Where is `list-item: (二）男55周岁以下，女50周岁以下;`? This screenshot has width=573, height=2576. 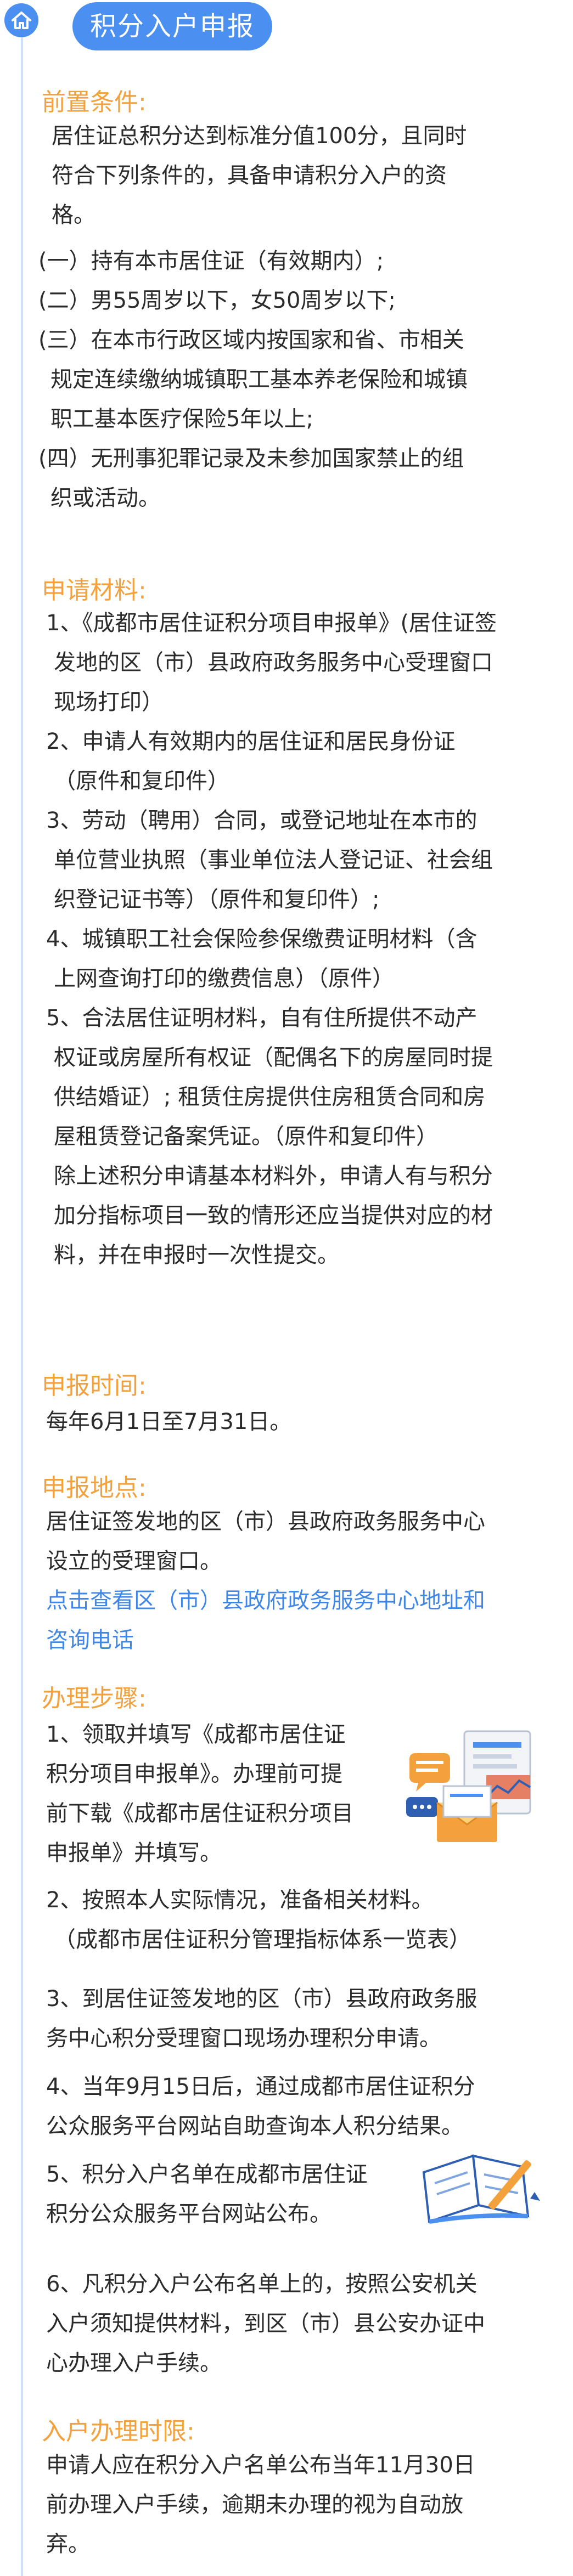 list-item: (二）男55周岁以下，女50周岁以下; is located at coordinates (217, 300).